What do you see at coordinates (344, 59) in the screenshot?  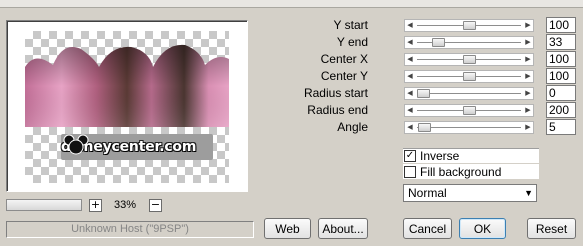 I see `center-x-label: Center X` at bounding box center [344, 59].